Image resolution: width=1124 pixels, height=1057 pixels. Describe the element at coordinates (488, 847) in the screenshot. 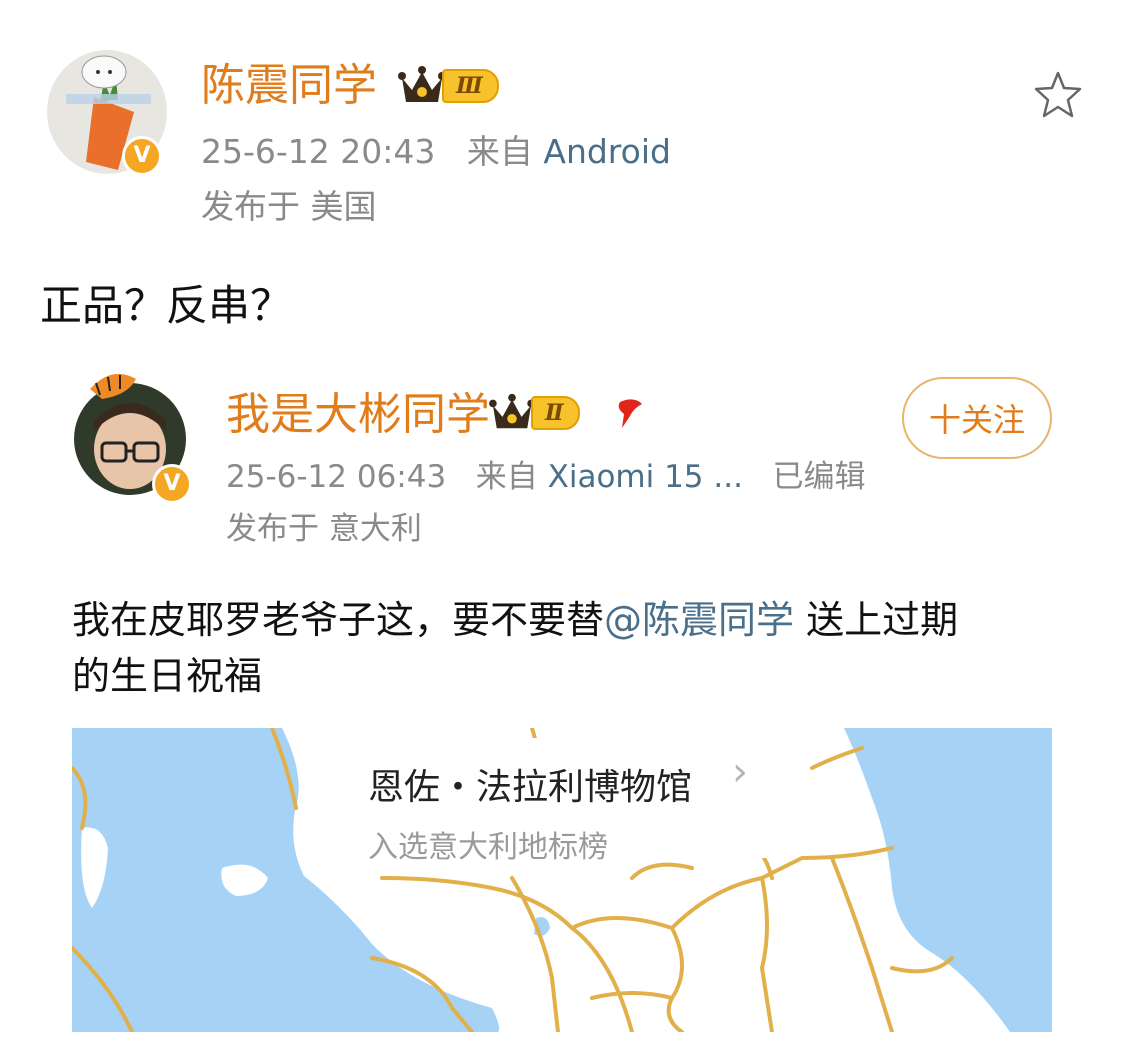

I see `place-subtitle: 入选意大利地标榜` at that location.